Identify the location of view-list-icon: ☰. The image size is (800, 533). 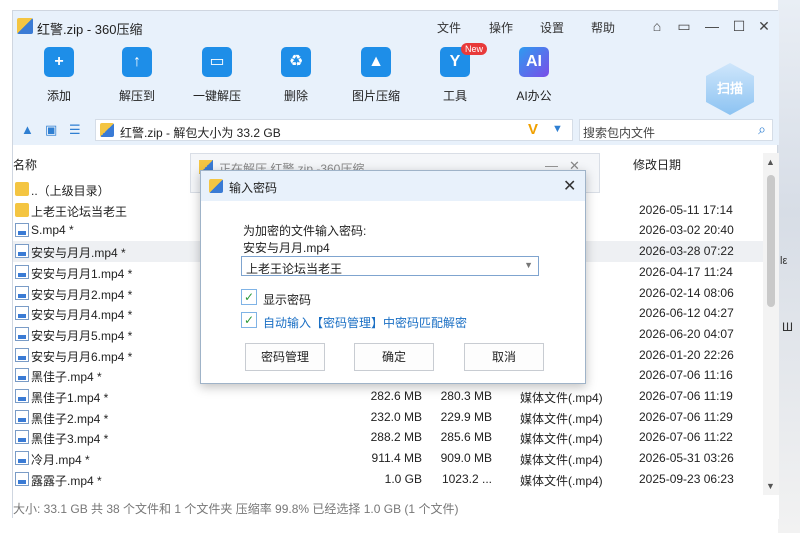
(76, 130).